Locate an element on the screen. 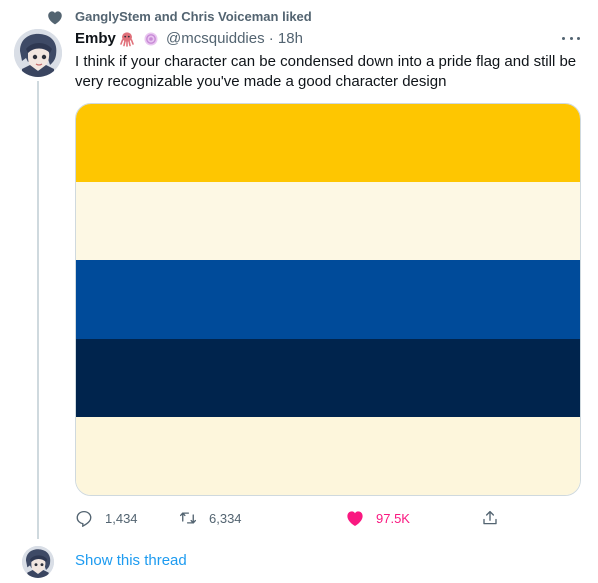 This screenshot has width=598, height=583. author-avatar is located at coordinates (38, 53).